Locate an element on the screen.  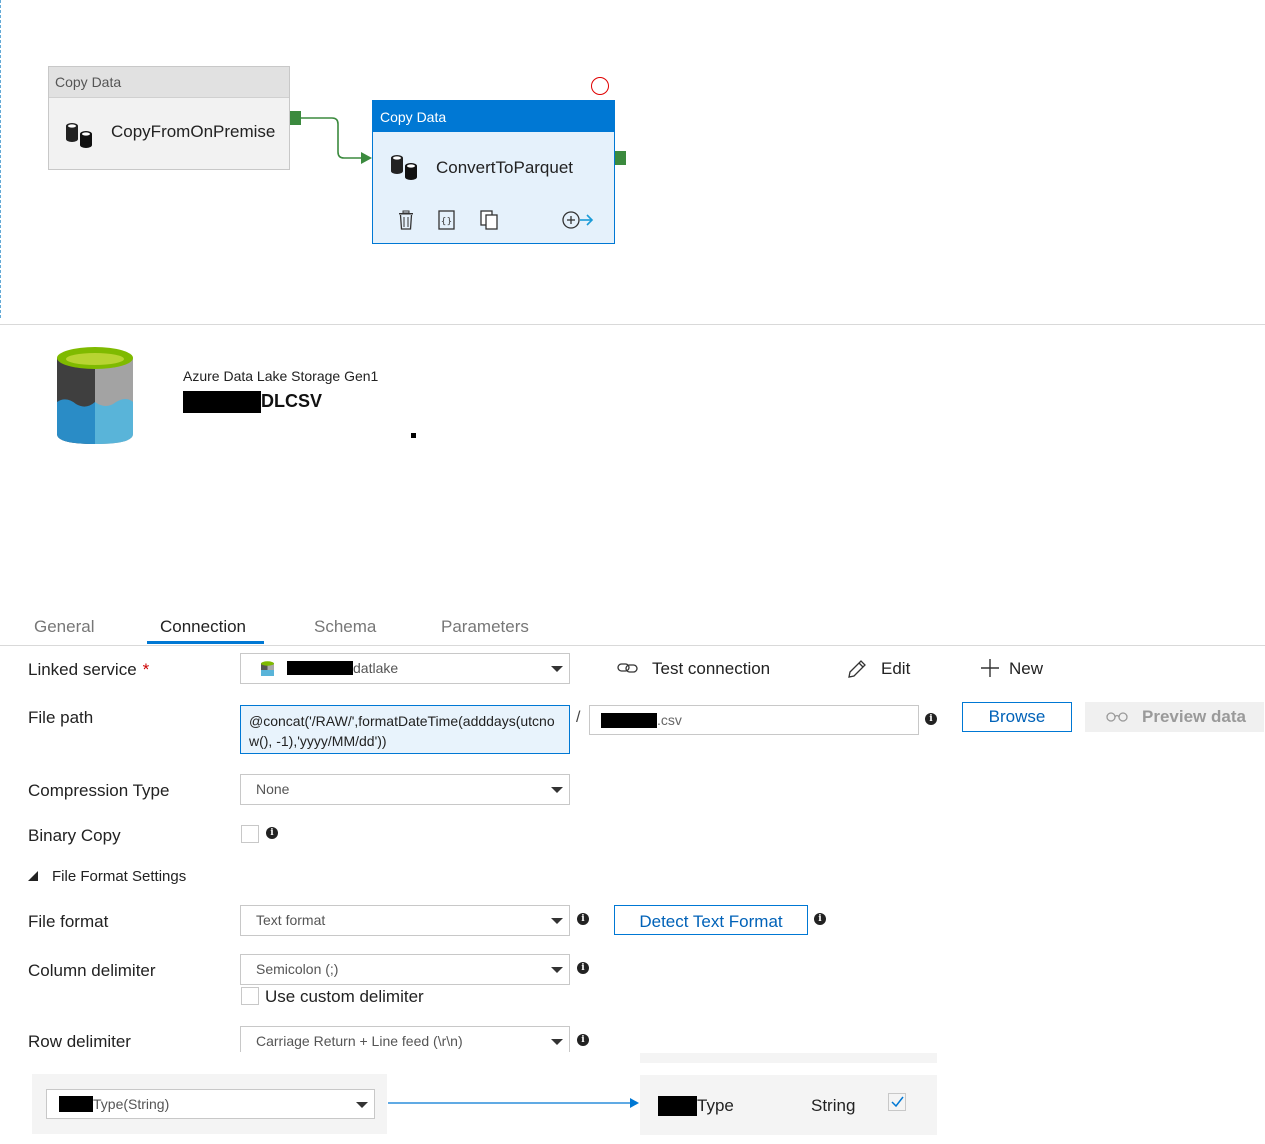
compression-type-label: Compression Type is located at coordinates (99, 790).